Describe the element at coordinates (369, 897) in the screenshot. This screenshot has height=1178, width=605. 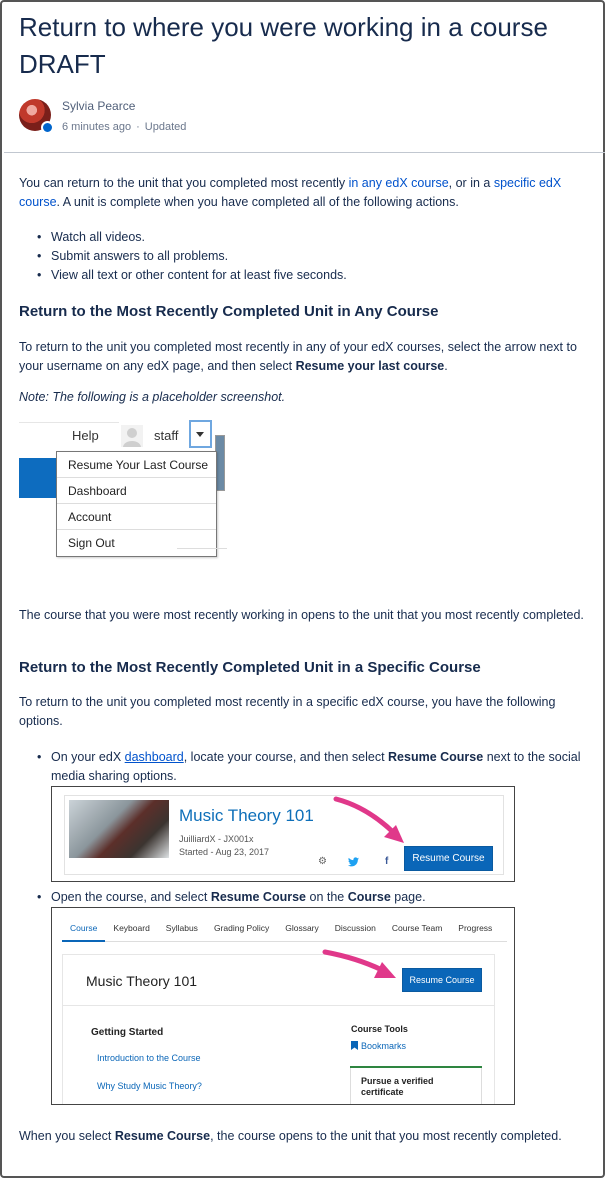
I see `course-page-term: Course` at that location.